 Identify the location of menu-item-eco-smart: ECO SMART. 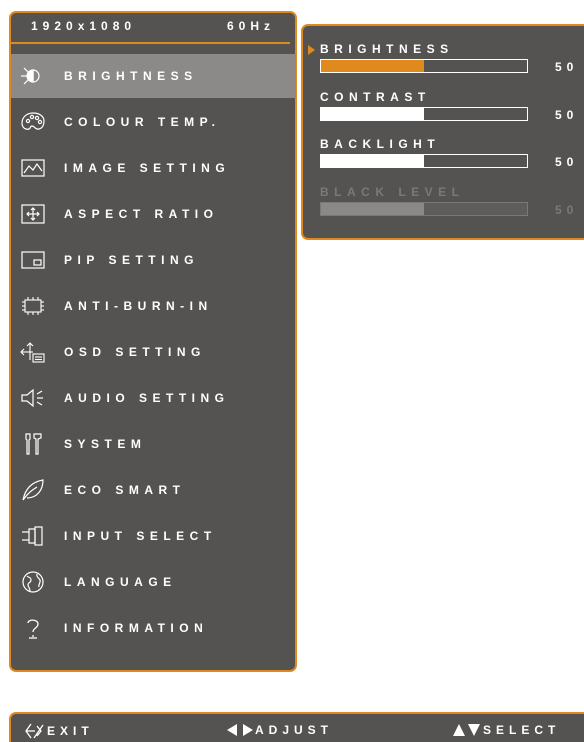
(153, 490).